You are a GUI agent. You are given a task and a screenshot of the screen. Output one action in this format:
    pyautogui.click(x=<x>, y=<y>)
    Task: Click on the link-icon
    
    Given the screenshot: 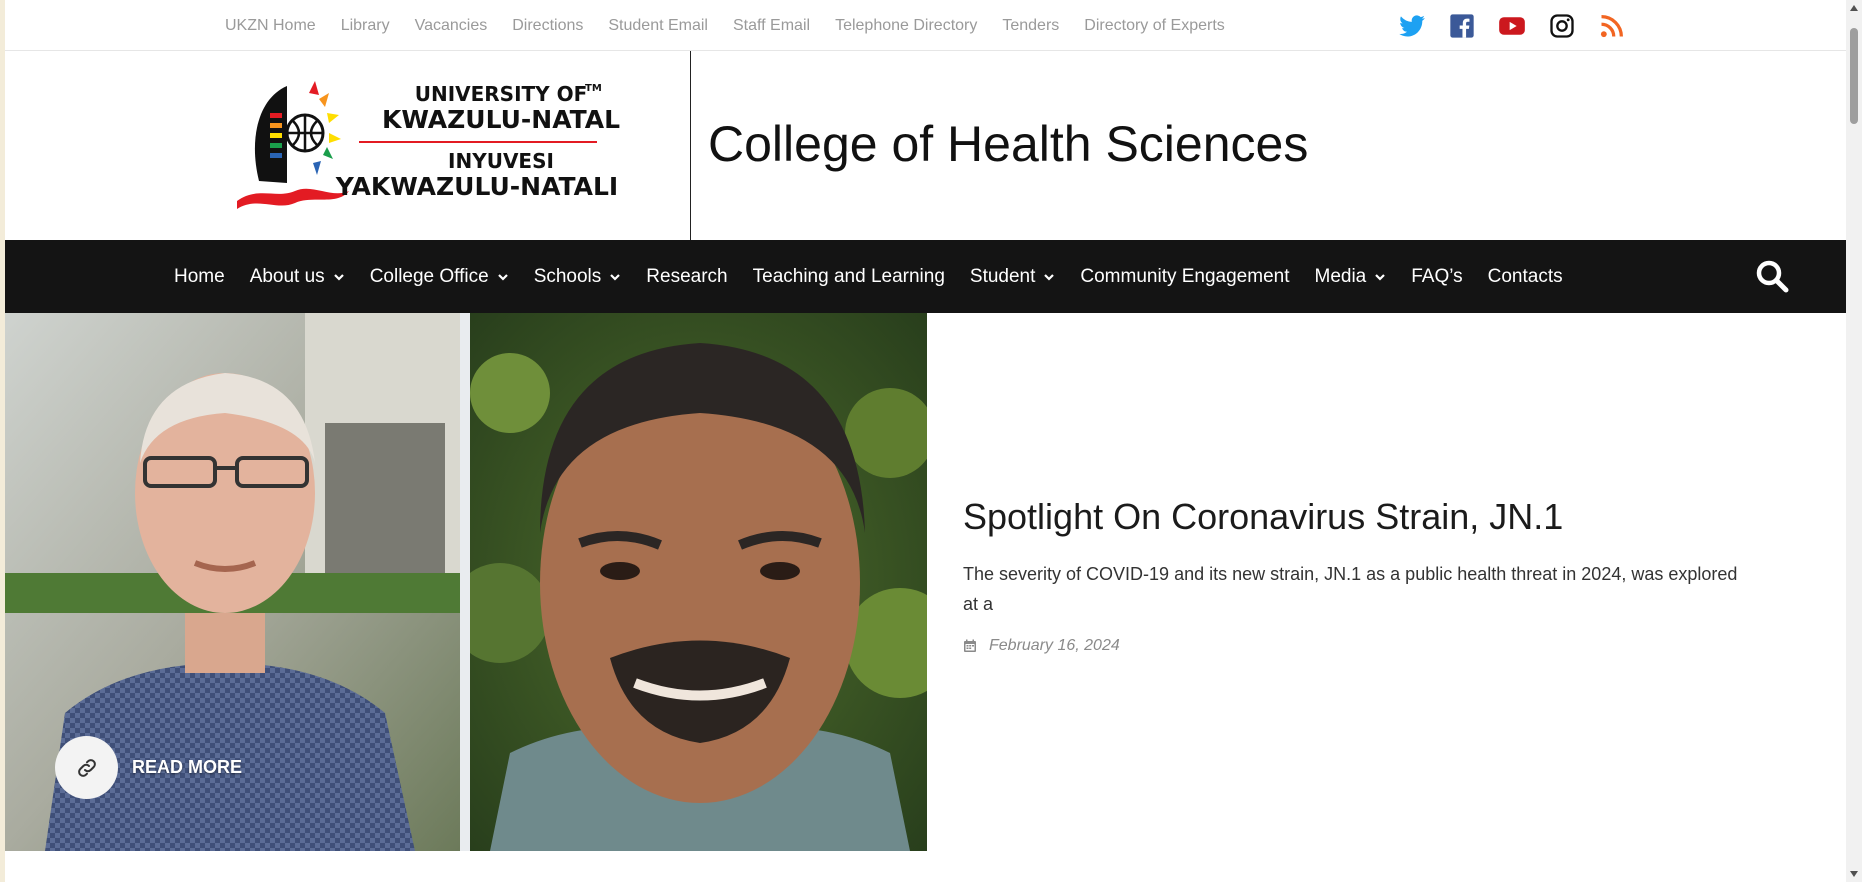 What is the action you would take?
    pyautogui.click(x=86, y=767)
    